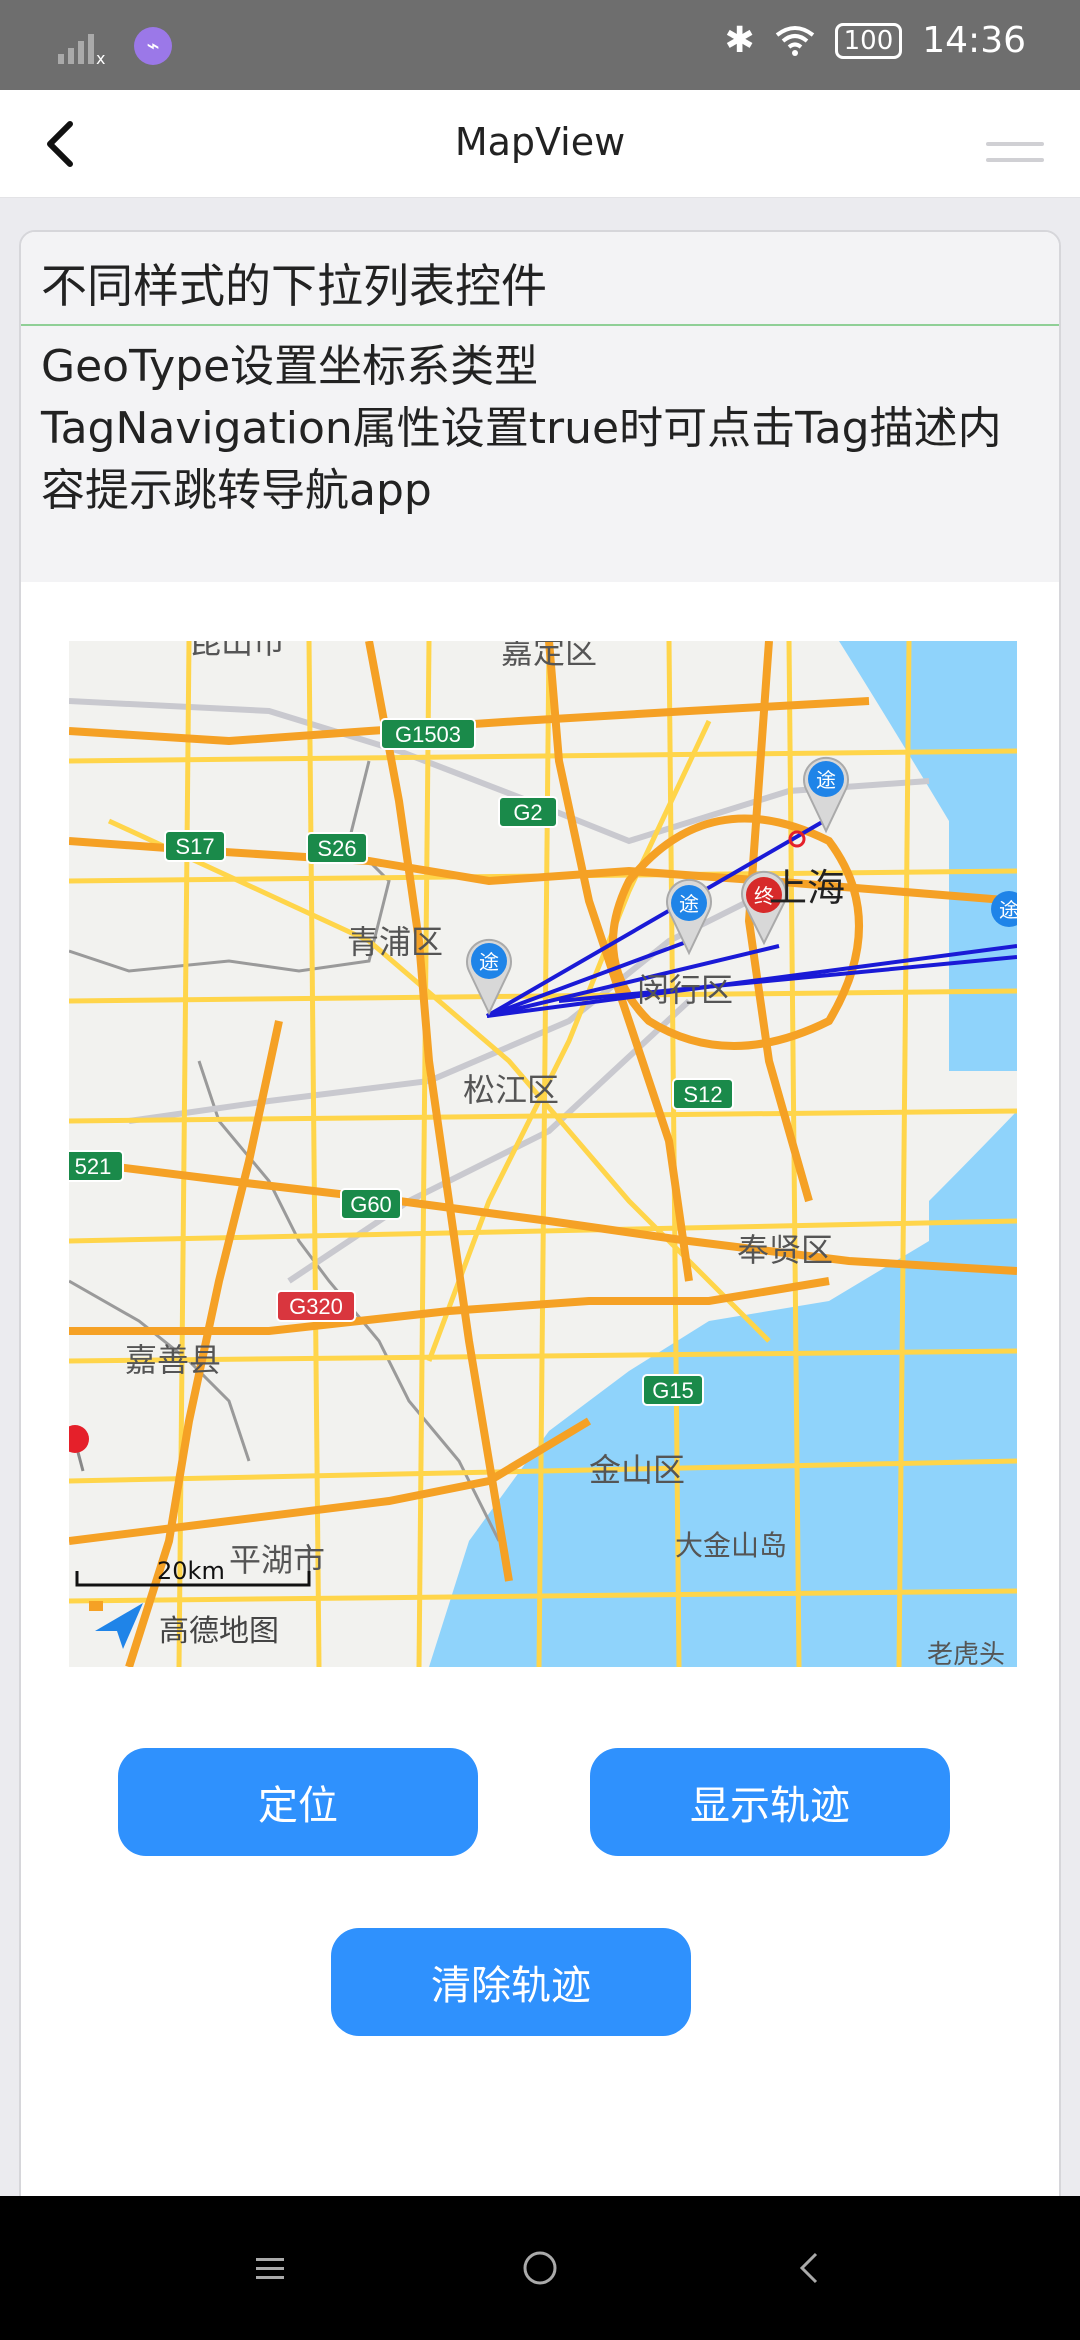 This screenshot has width=1080, height=2340. I want to click on label-minhang: 闵行区, so click(685, 990).